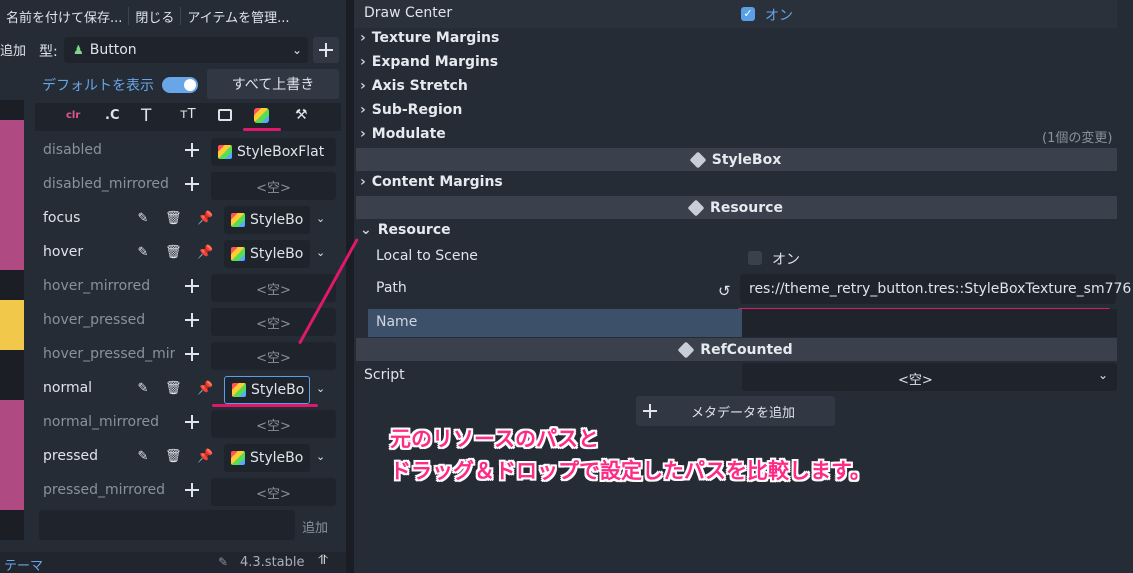 This screenshot has width=1133, height=573. What do you see at coordinates (68, 388) in the screenshot?
I see `stylebox-row-label: normal` at bounding box center [68, 388].